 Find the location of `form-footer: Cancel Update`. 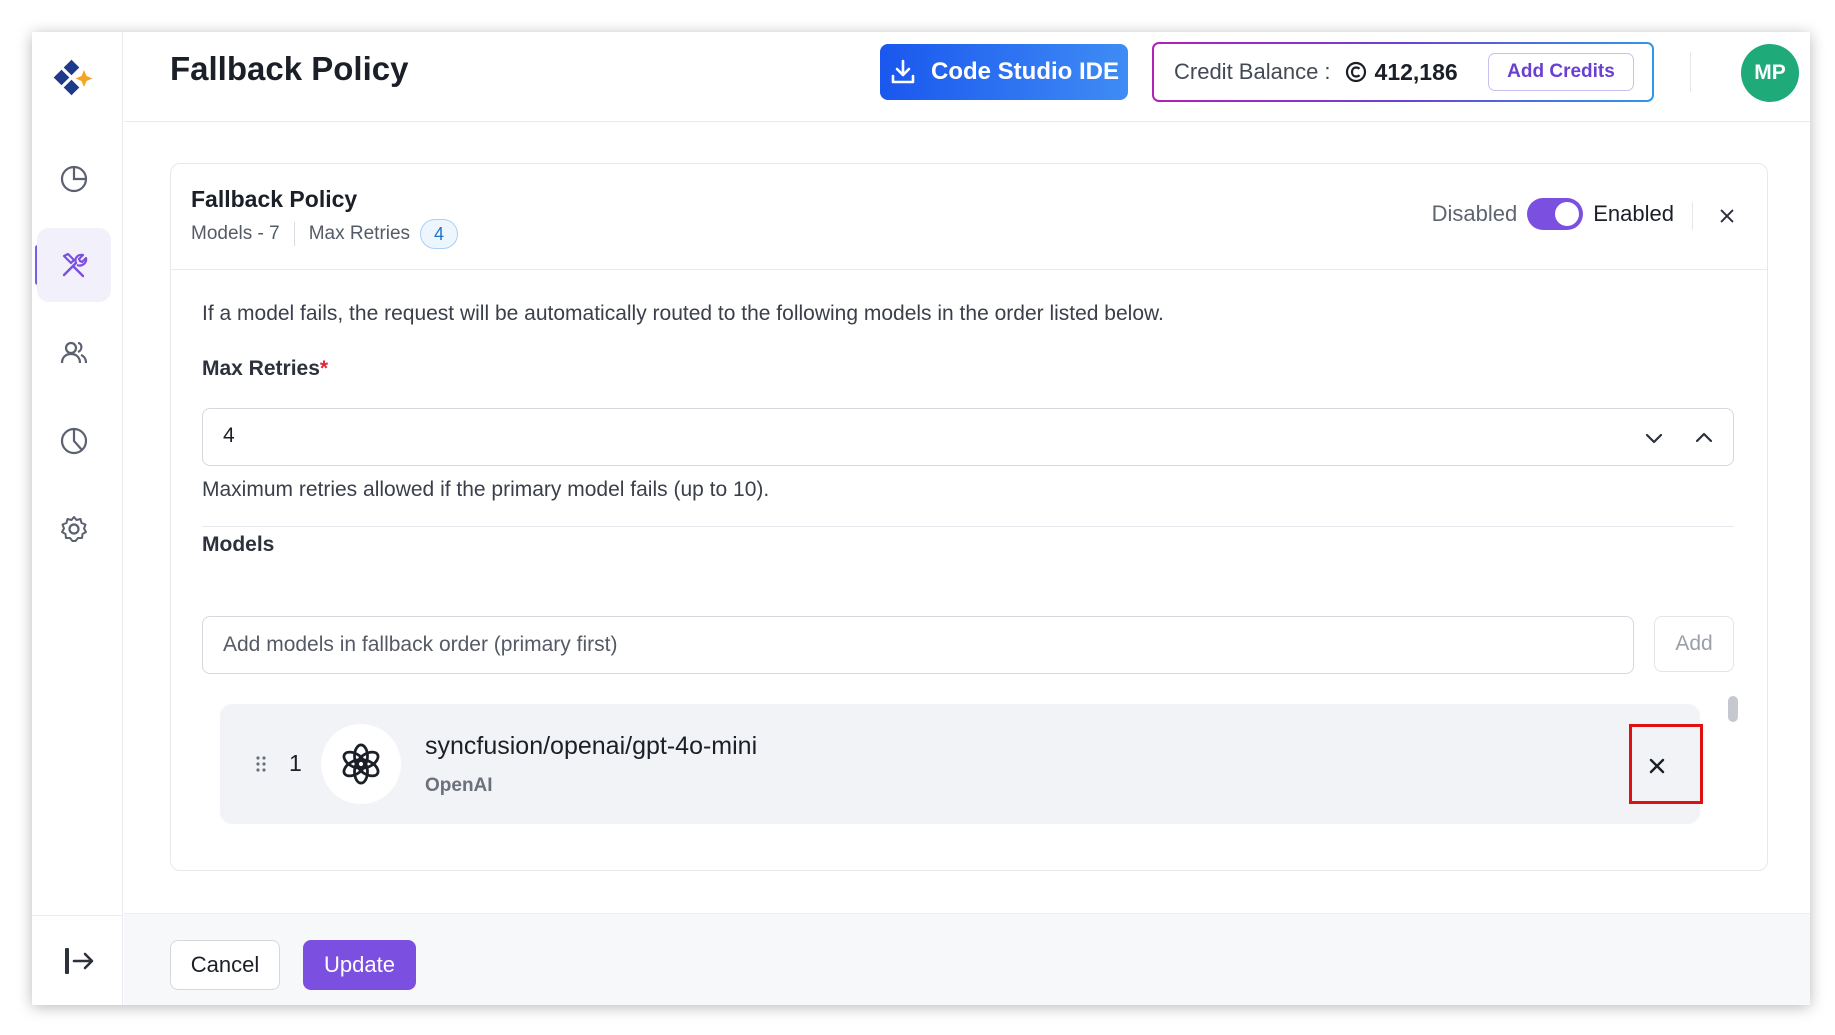

form-footer: Cancel Update is located at coordinates (967, 959).